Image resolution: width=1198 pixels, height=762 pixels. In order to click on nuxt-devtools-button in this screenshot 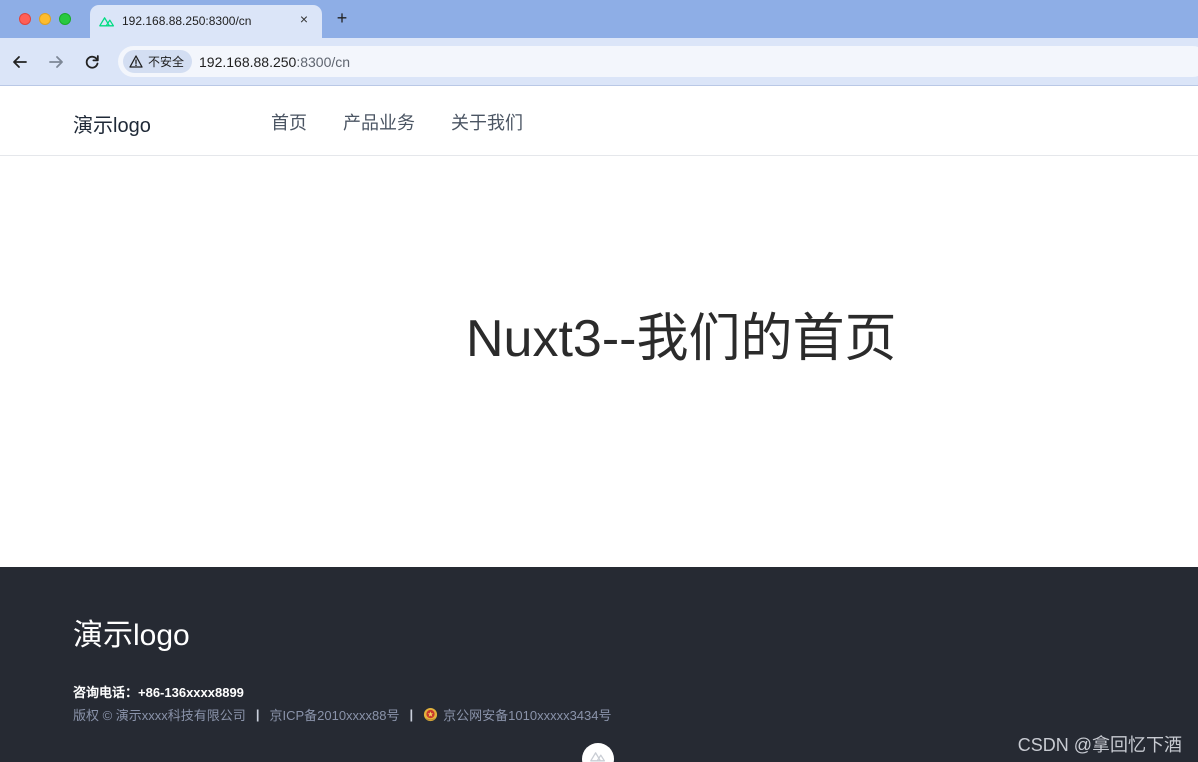, I will do `click(598, 752)`.